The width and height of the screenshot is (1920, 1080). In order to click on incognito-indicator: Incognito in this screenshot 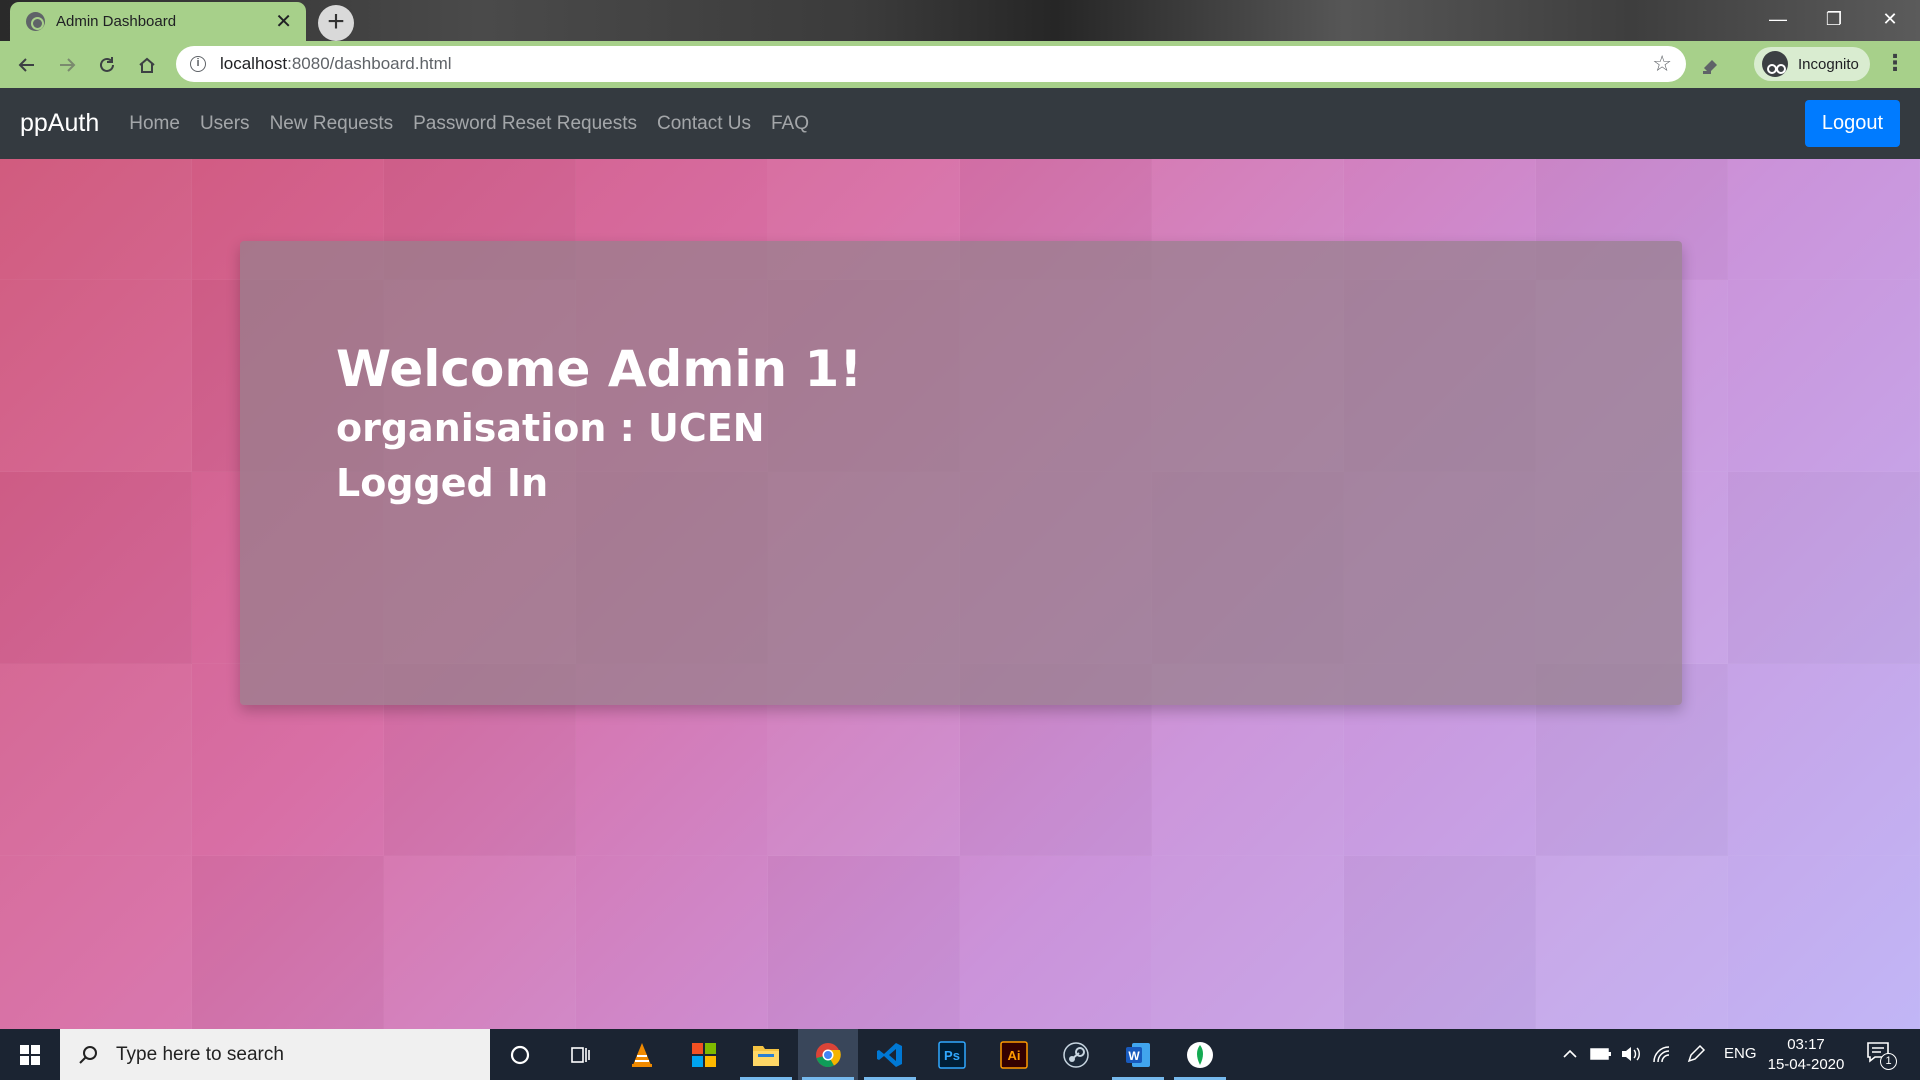, I will do `click(1812, 64)`.